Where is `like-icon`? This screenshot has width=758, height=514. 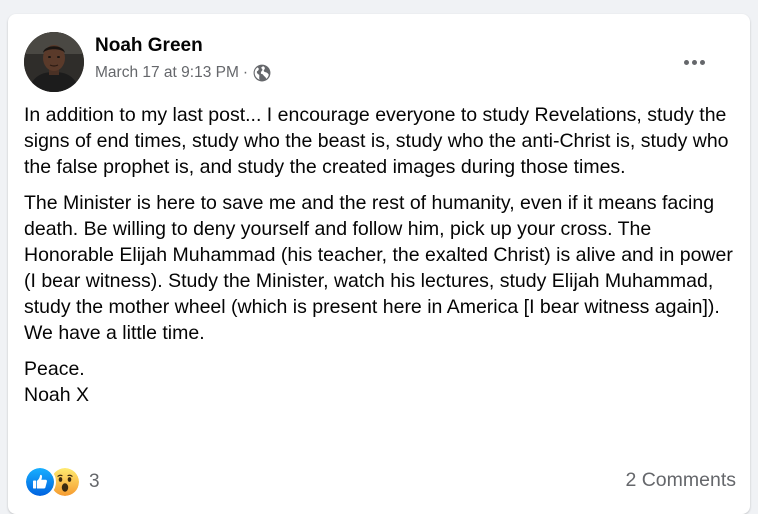
like-icon is located at coordinates (40, 482).